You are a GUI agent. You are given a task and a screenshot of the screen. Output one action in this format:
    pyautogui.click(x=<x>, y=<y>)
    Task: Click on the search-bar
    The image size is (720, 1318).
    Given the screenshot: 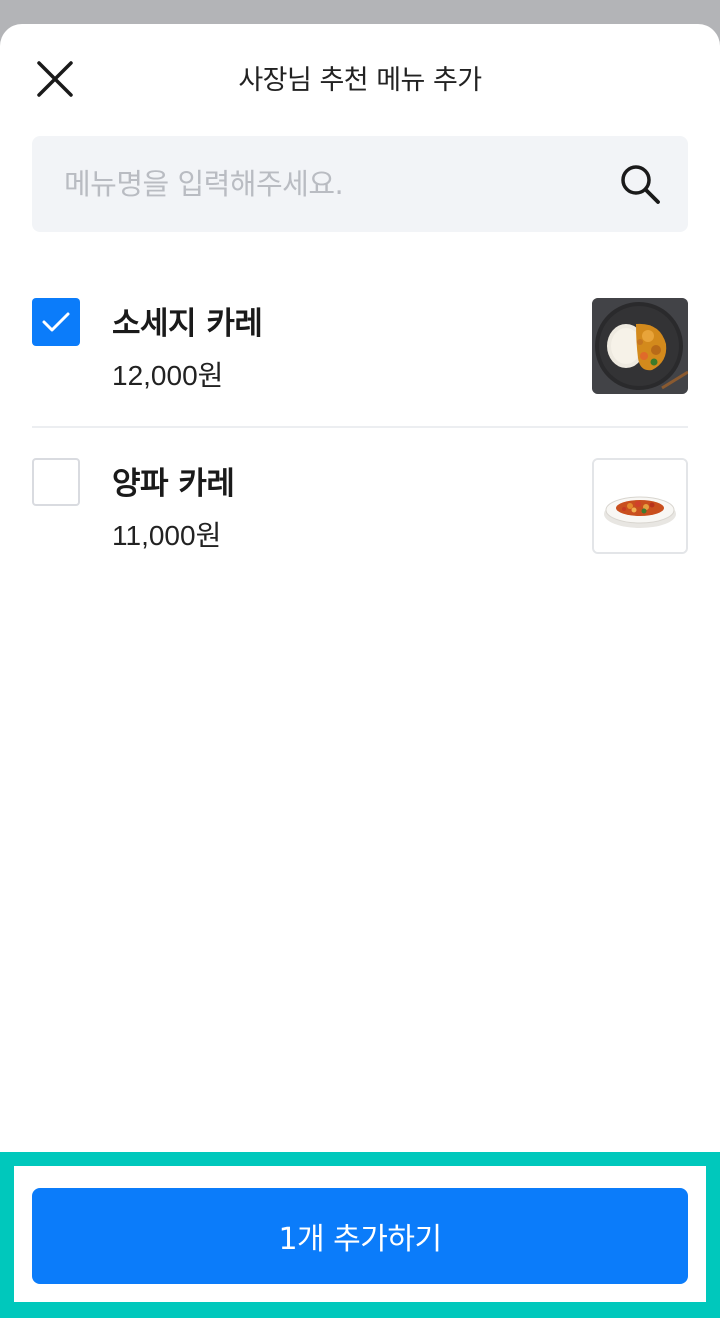 What is the action you would take?
    pyautogui.click(x=360, y=184)
    